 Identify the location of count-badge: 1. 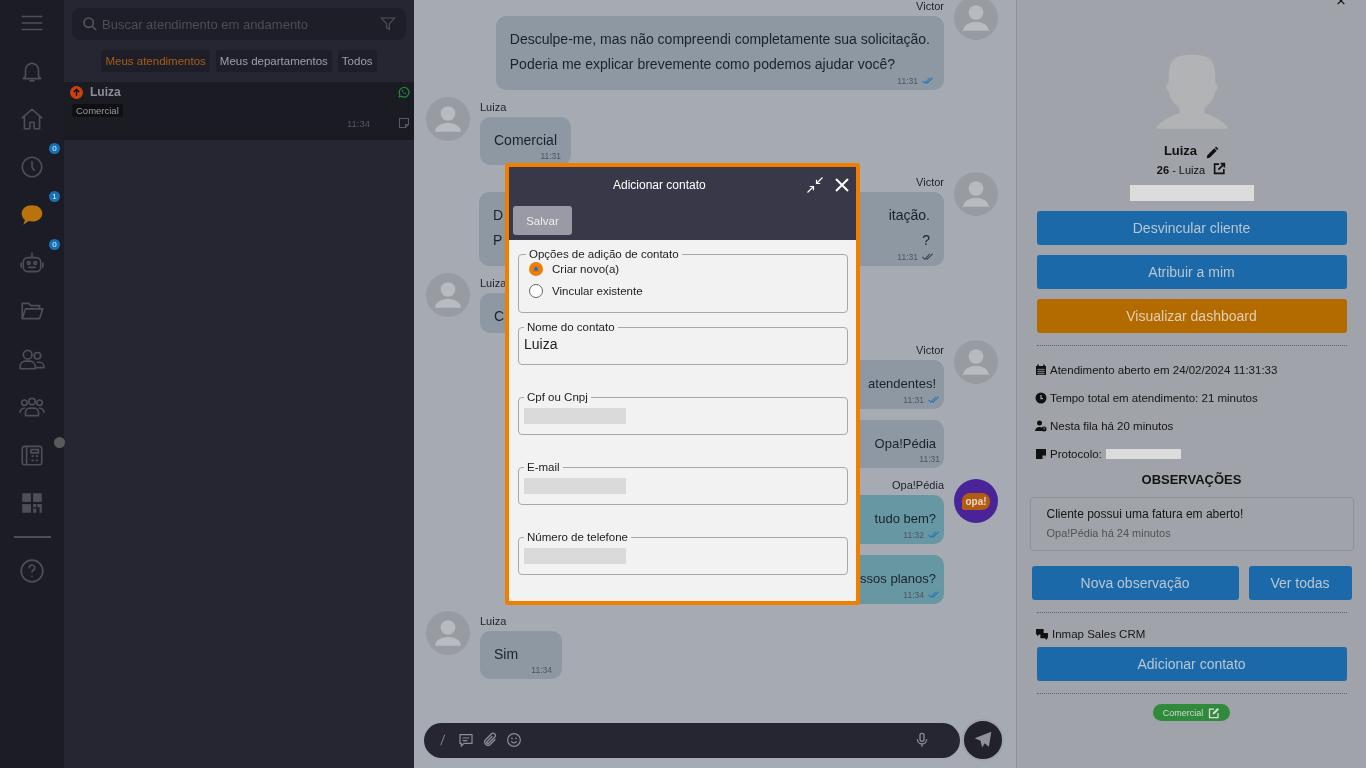
(54, 196).